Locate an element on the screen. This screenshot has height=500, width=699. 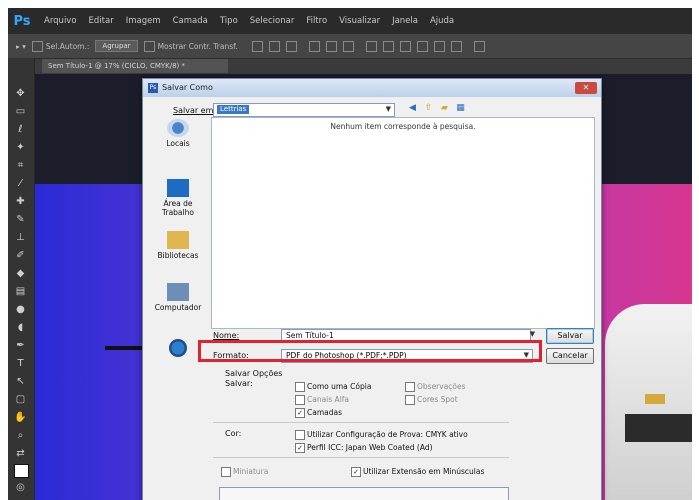
document-tab: Sem Título-1 @ 17% (CICLO, CMYK/8) * is located at coordinates (135, 66).